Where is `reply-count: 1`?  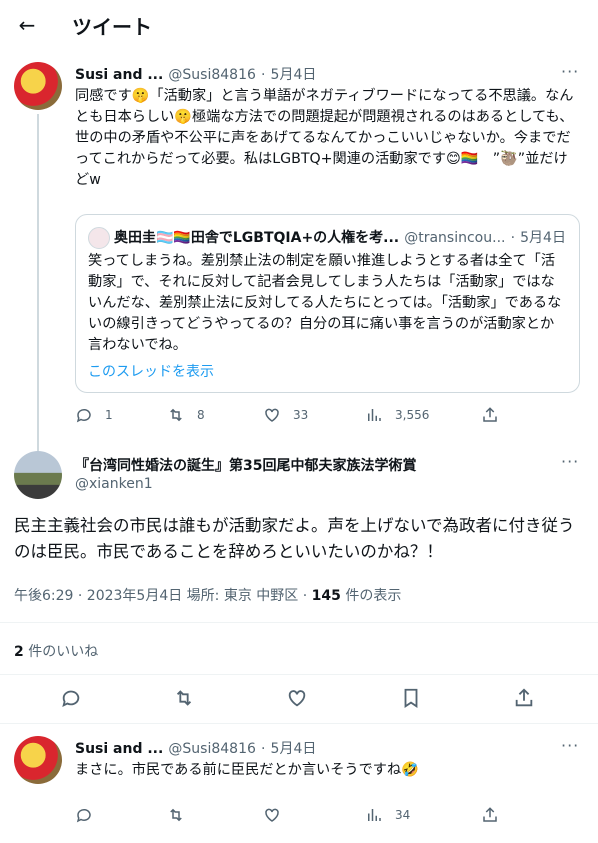
reply-count: 1 is located at coordinates (109, 415).